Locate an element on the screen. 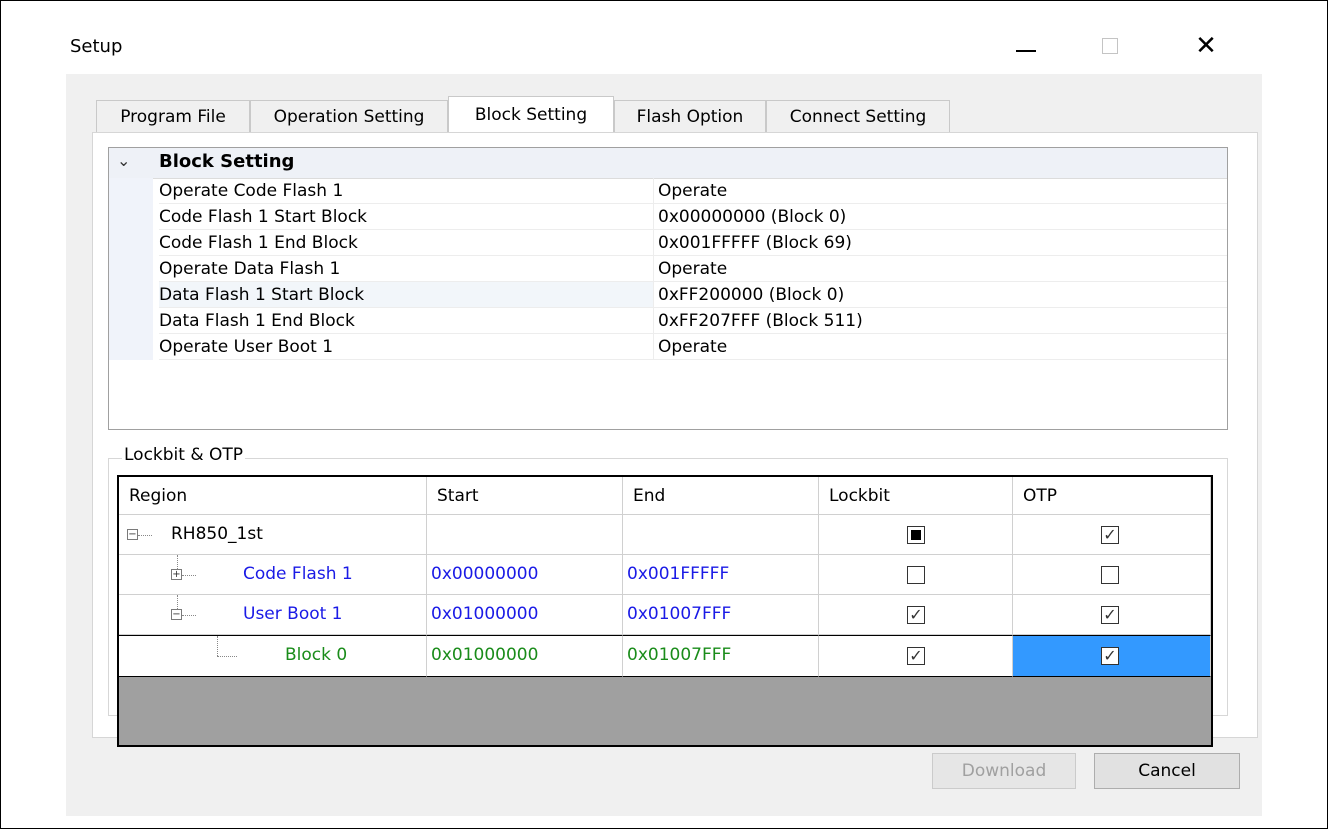 The width and height of the screenshot is (1328, 829). column-header-lockbit: Lockbit is located at coordinates (916, 496).